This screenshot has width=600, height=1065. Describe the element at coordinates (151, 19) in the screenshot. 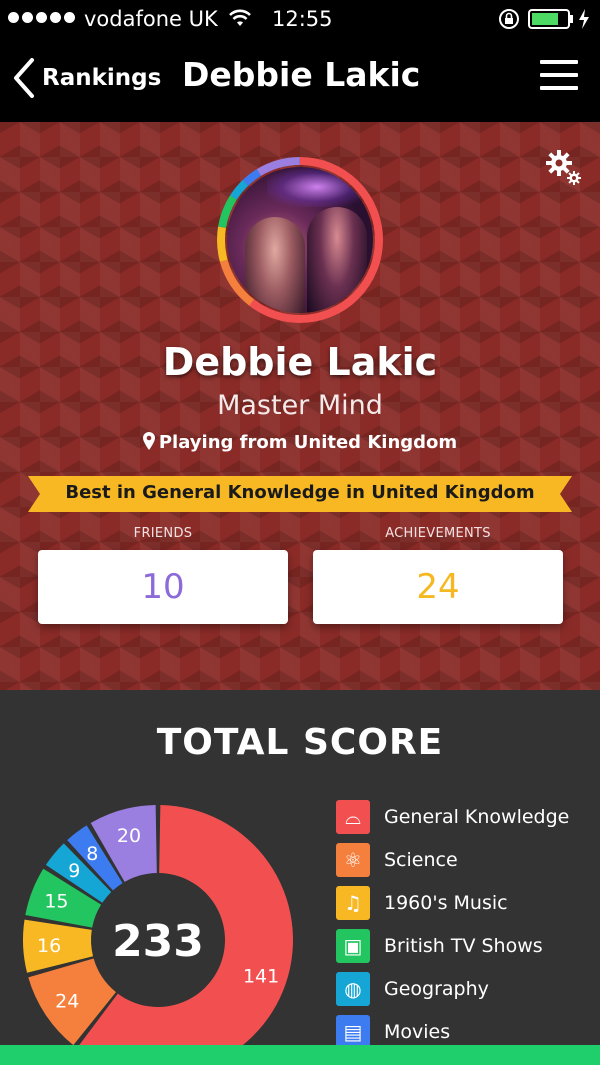

I see `carrier-name: vodafone UK` at that location.